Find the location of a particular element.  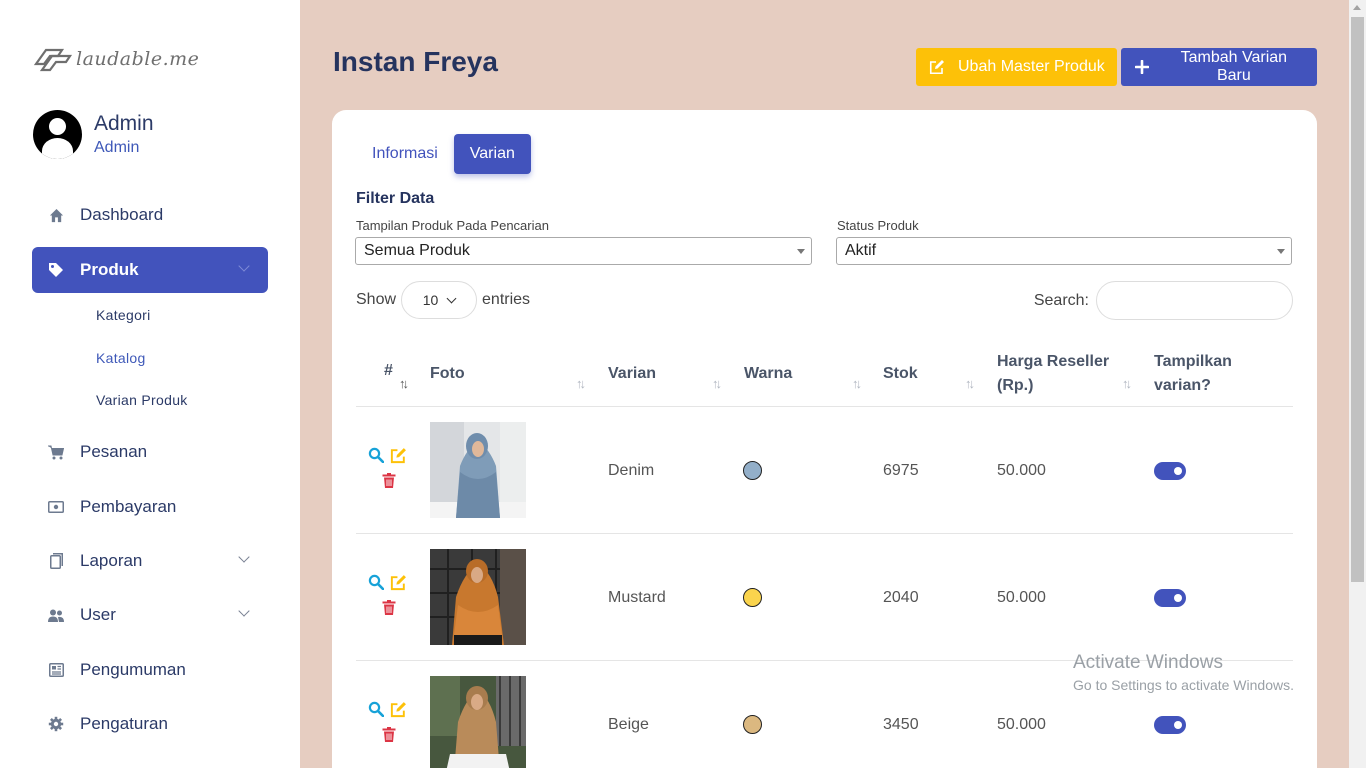

search-input is located at coordinates (1194, 300).